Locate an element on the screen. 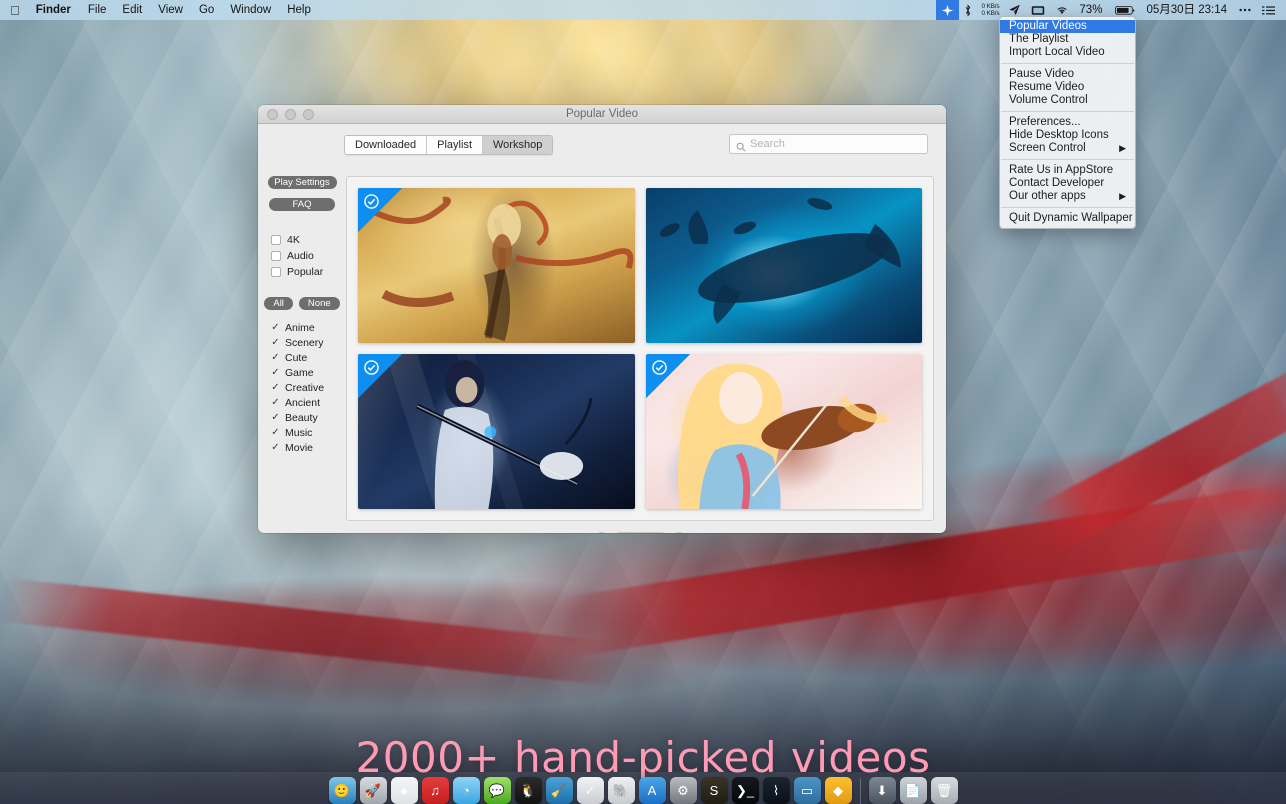 Image resolution: width=1286 pixels, height=804 pixels. dock-item-terminal: ❯_ is located at coordinates (745, 790).